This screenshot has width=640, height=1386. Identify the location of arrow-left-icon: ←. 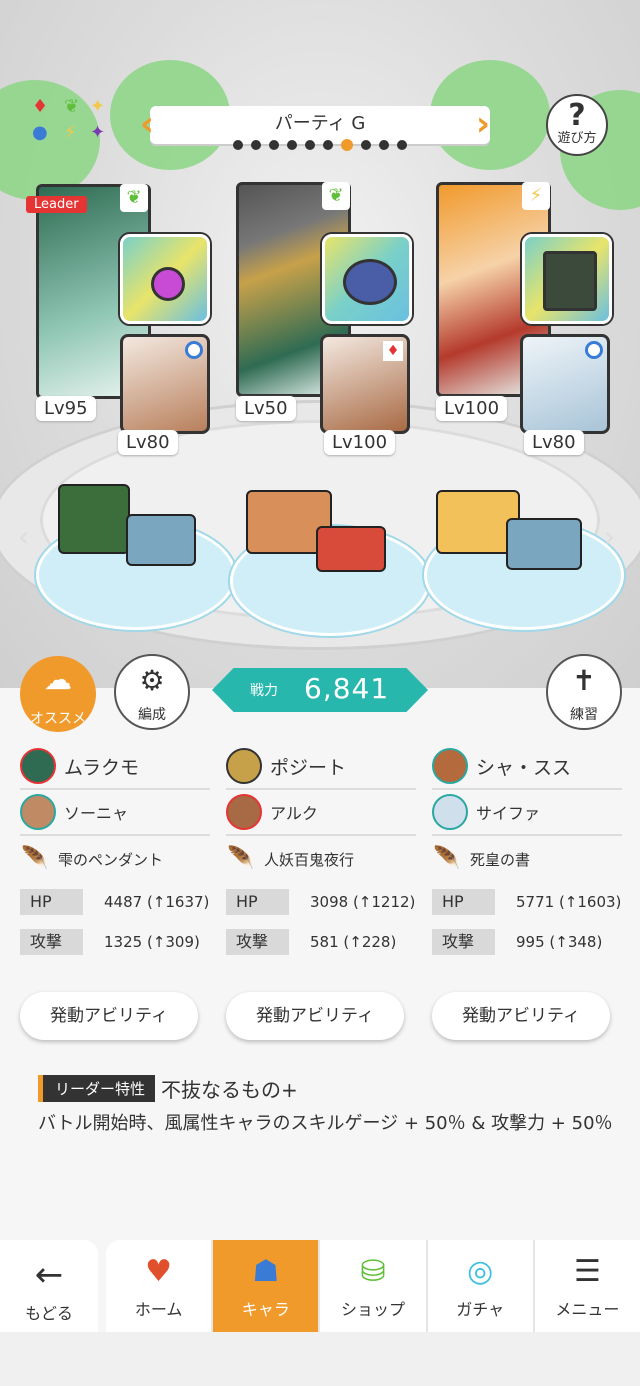
(49, 1275).